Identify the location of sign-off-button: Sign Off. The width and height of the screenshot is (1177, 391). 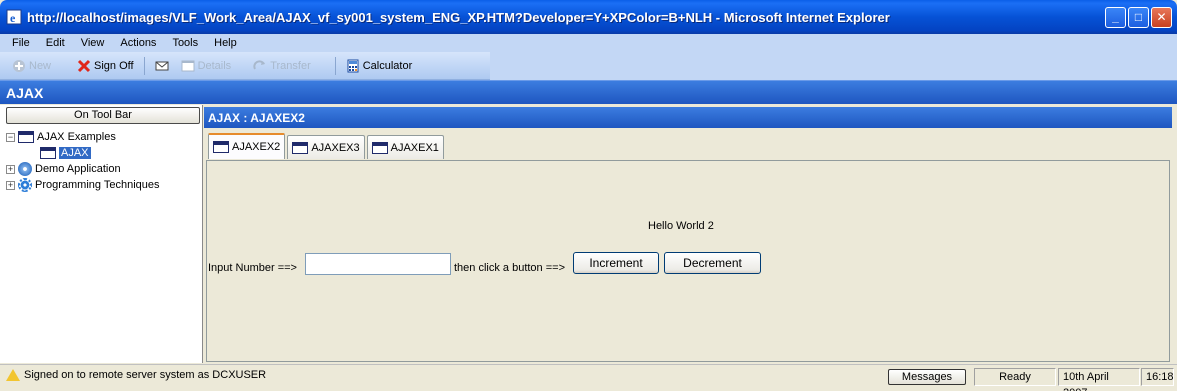
(105, 66).